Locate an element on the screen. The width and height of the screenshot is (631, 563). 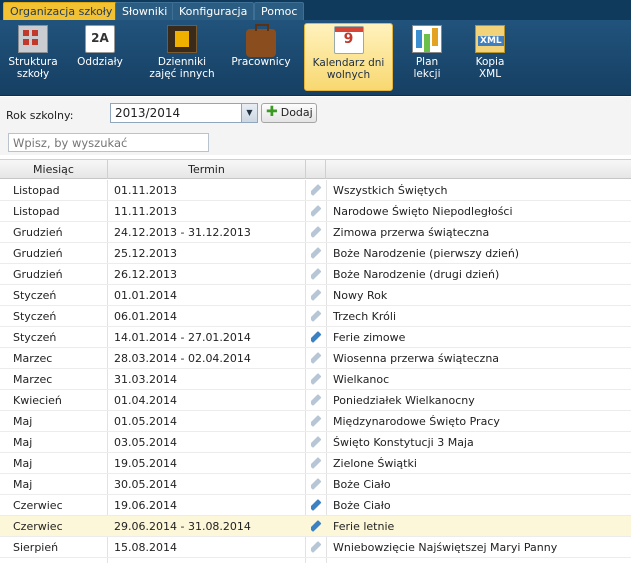
holiday-name-cell: Zimowa przerwa świąteczna is located at coordinates (411, 232).